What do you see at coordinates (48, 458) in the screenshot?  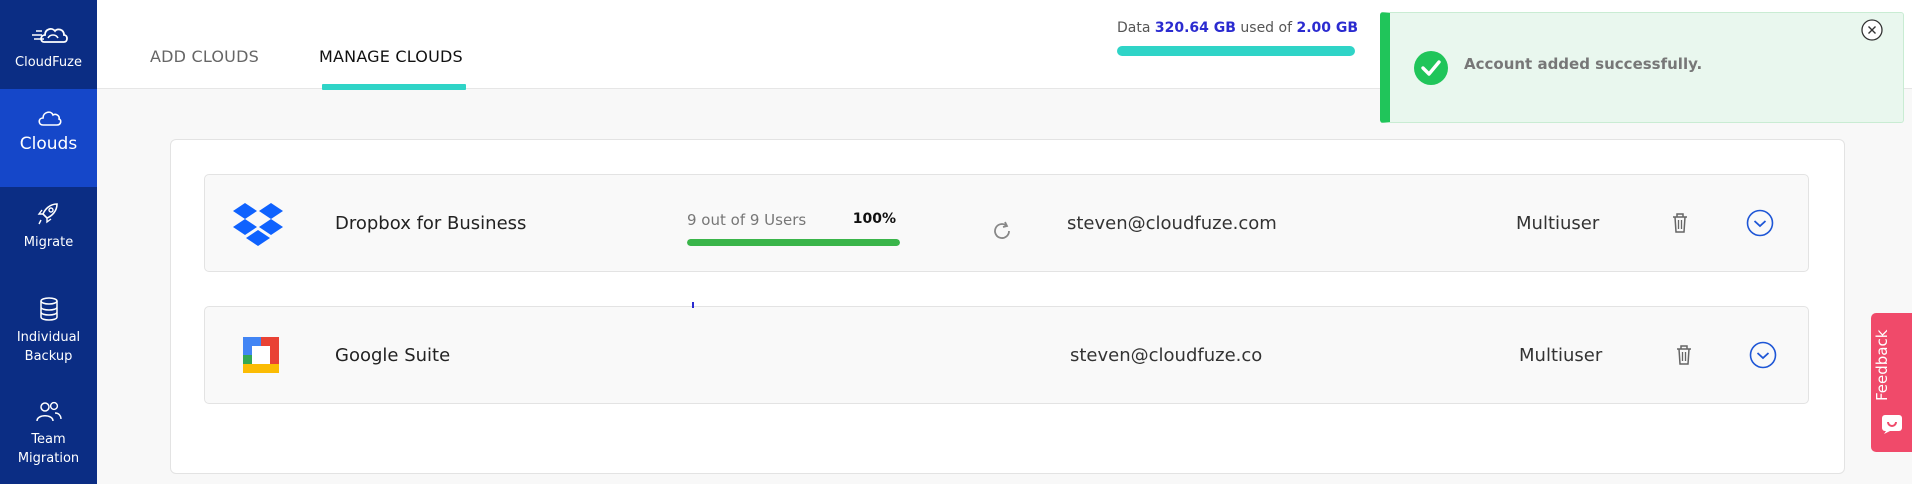 I see `sidebar-item-label-line2: Migration` at bounding box center [48, 458].